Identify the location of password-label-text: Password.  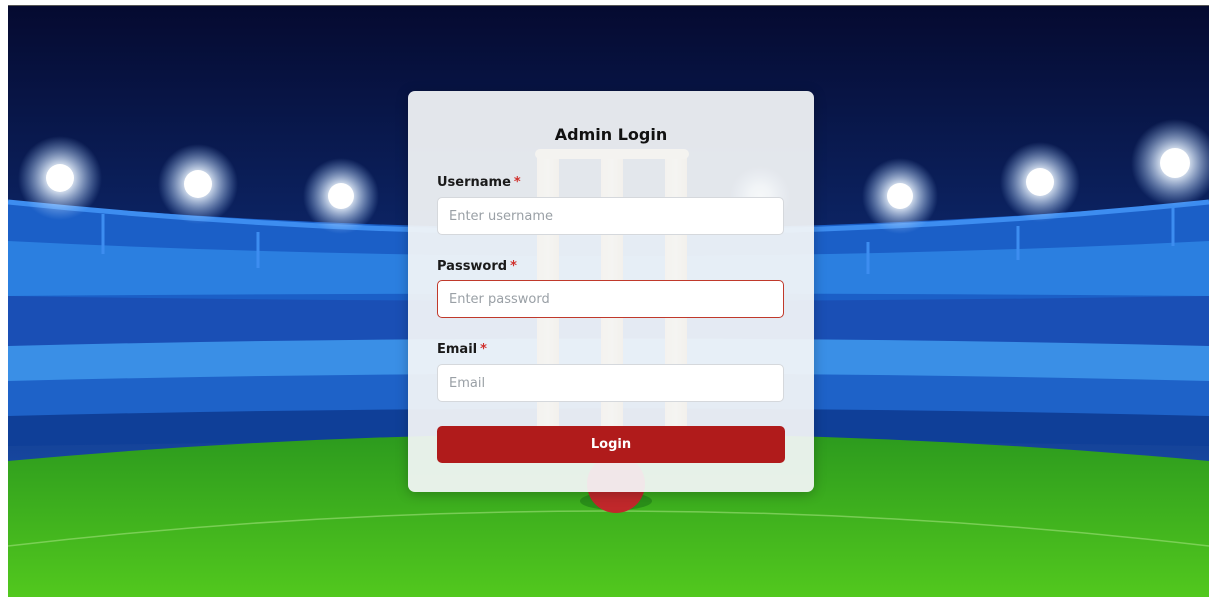
(472, 266).